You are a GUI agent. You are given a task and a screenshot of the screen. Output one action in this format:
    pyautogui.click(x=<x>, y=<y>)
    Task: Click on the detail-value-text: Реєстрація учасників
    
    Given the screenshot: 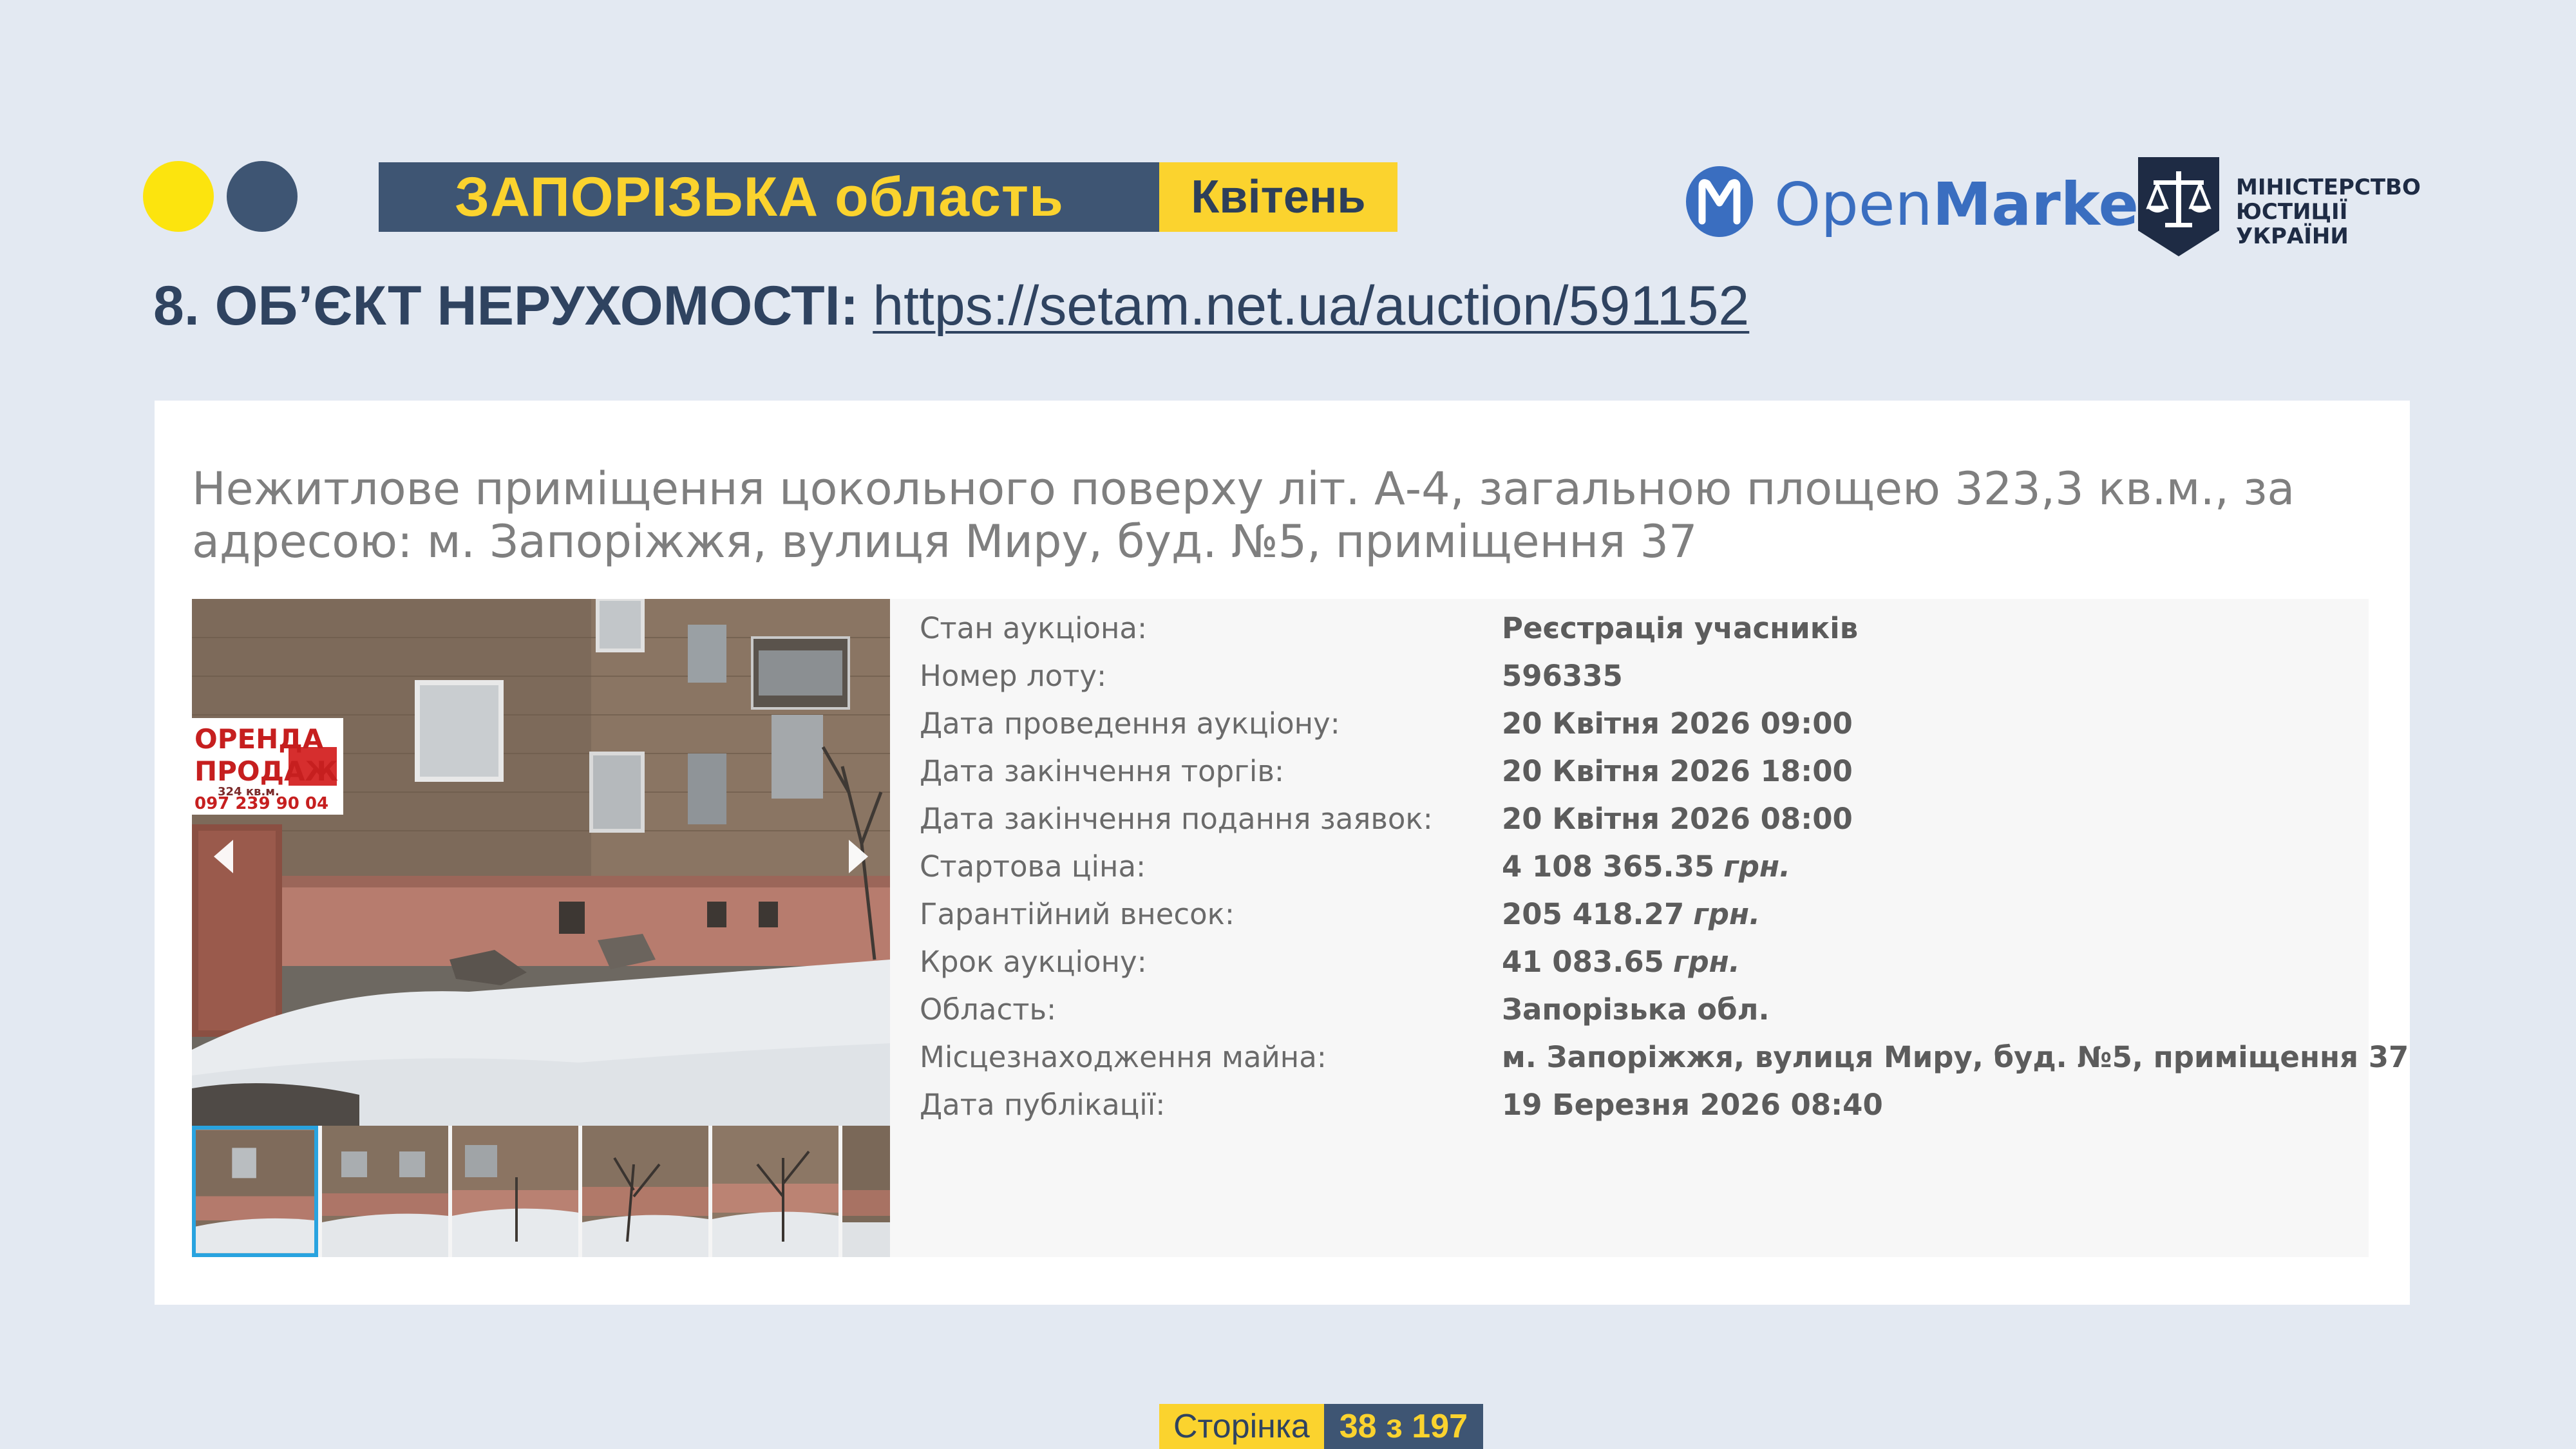 What is the action you would take?
    pyautogui.click(x=1680, y=628)
    